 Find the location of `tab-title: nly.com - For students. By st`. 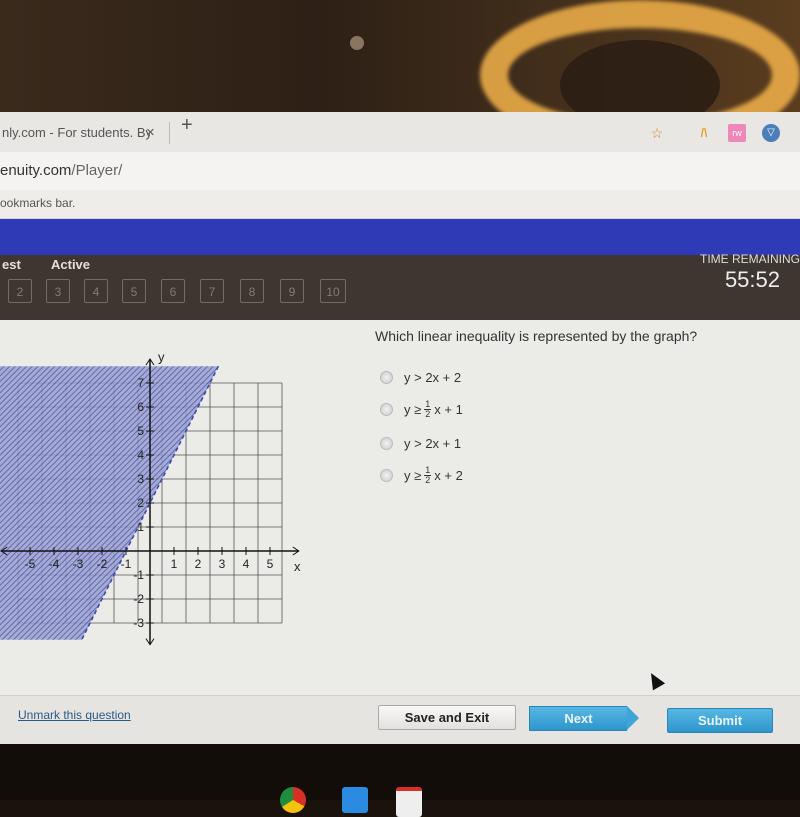

tab-title: nly.com - For students. By st is located at coordinates (76, 132).